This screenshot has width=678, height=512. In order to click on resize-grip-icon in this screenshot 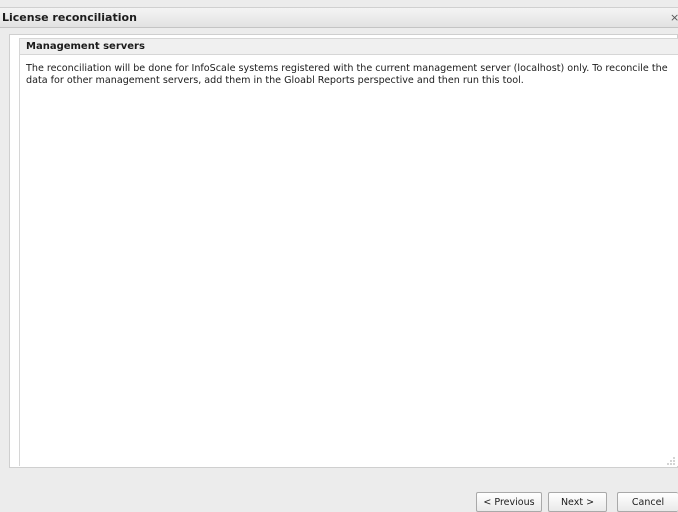, I will do `click(671, 461)`.